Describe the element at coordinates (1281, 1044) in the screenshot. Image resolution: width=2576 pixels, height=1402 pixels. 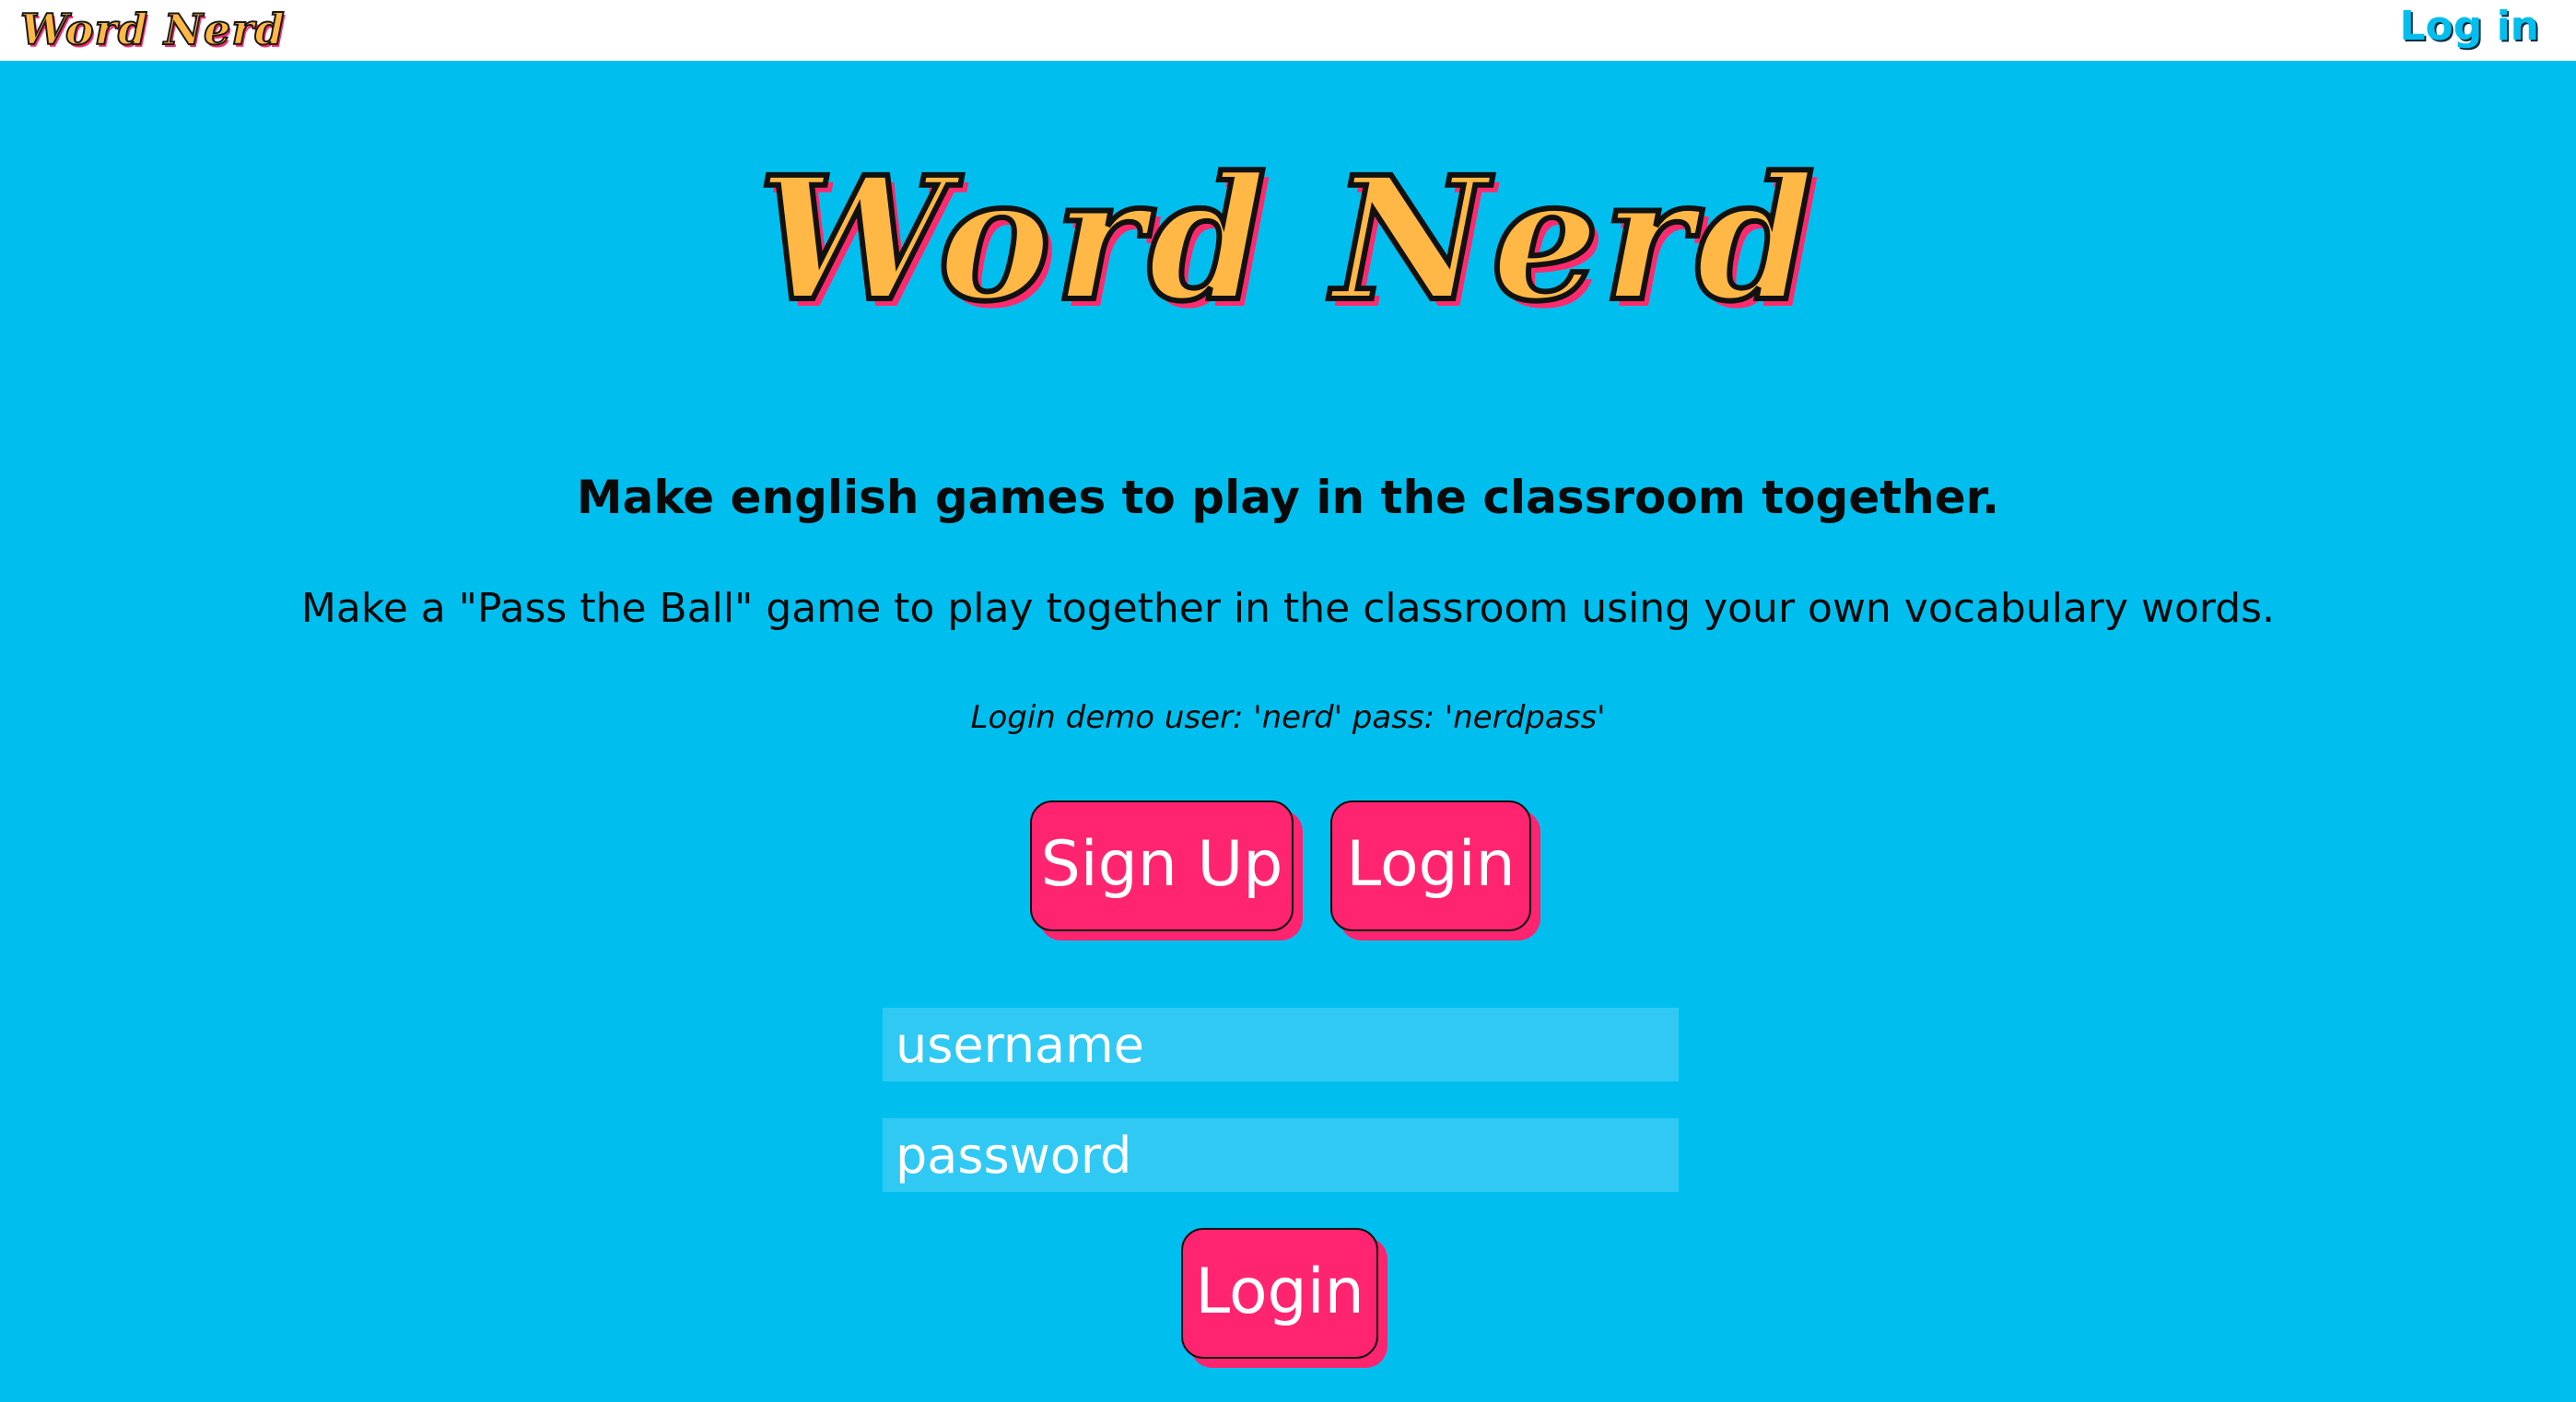
I see `username-input` at that location.